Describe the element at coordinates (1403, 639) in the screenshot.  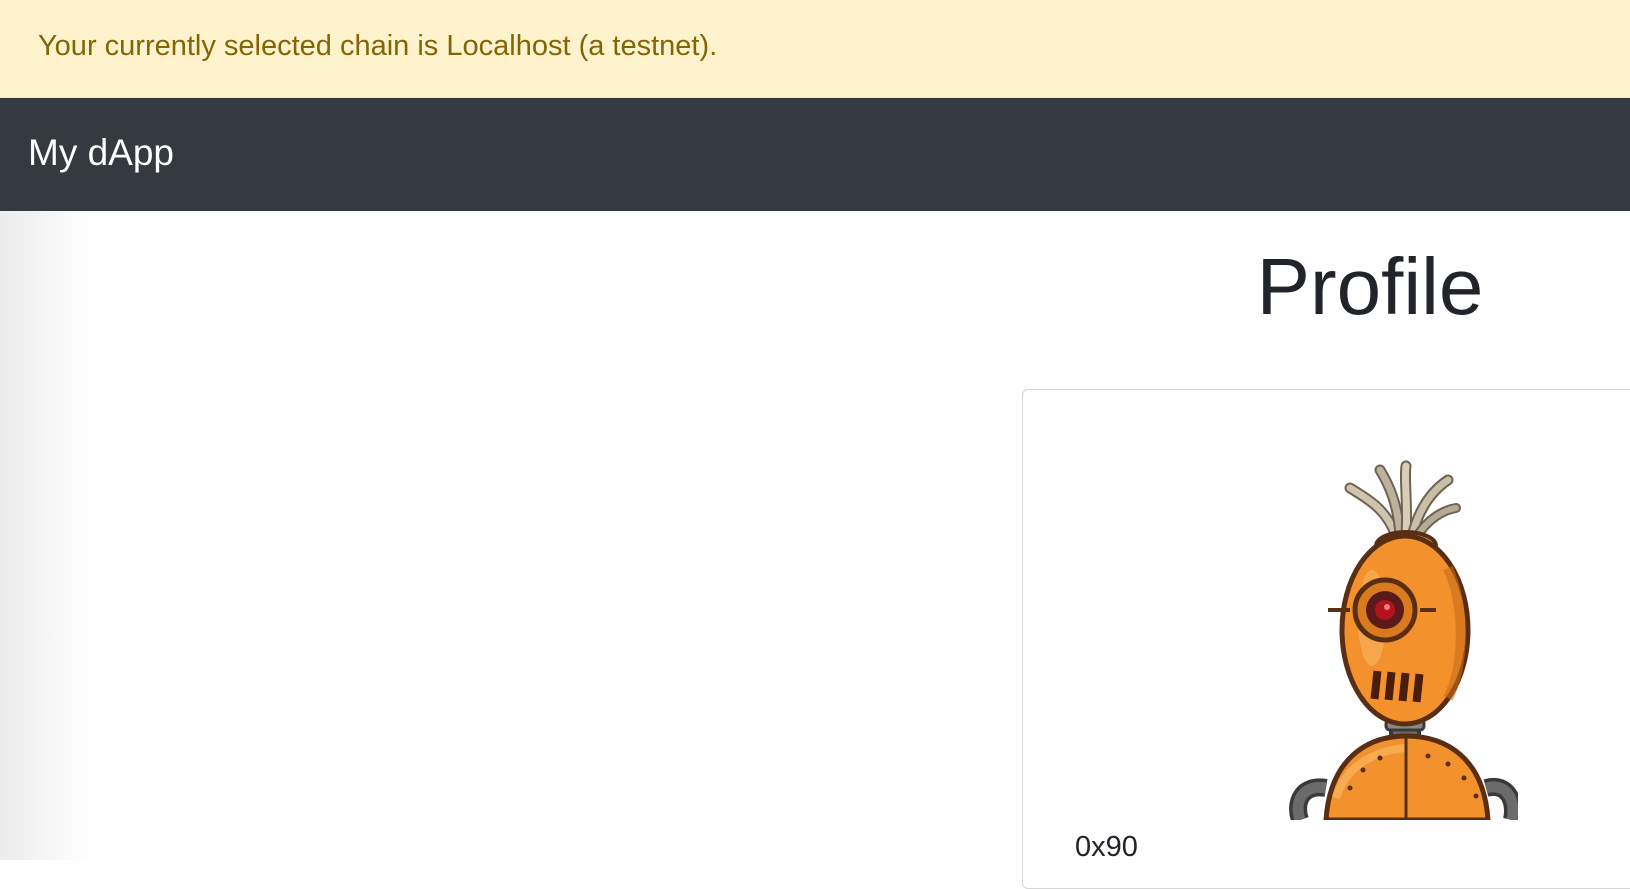
I see `robot-avatar-icon` at that location.